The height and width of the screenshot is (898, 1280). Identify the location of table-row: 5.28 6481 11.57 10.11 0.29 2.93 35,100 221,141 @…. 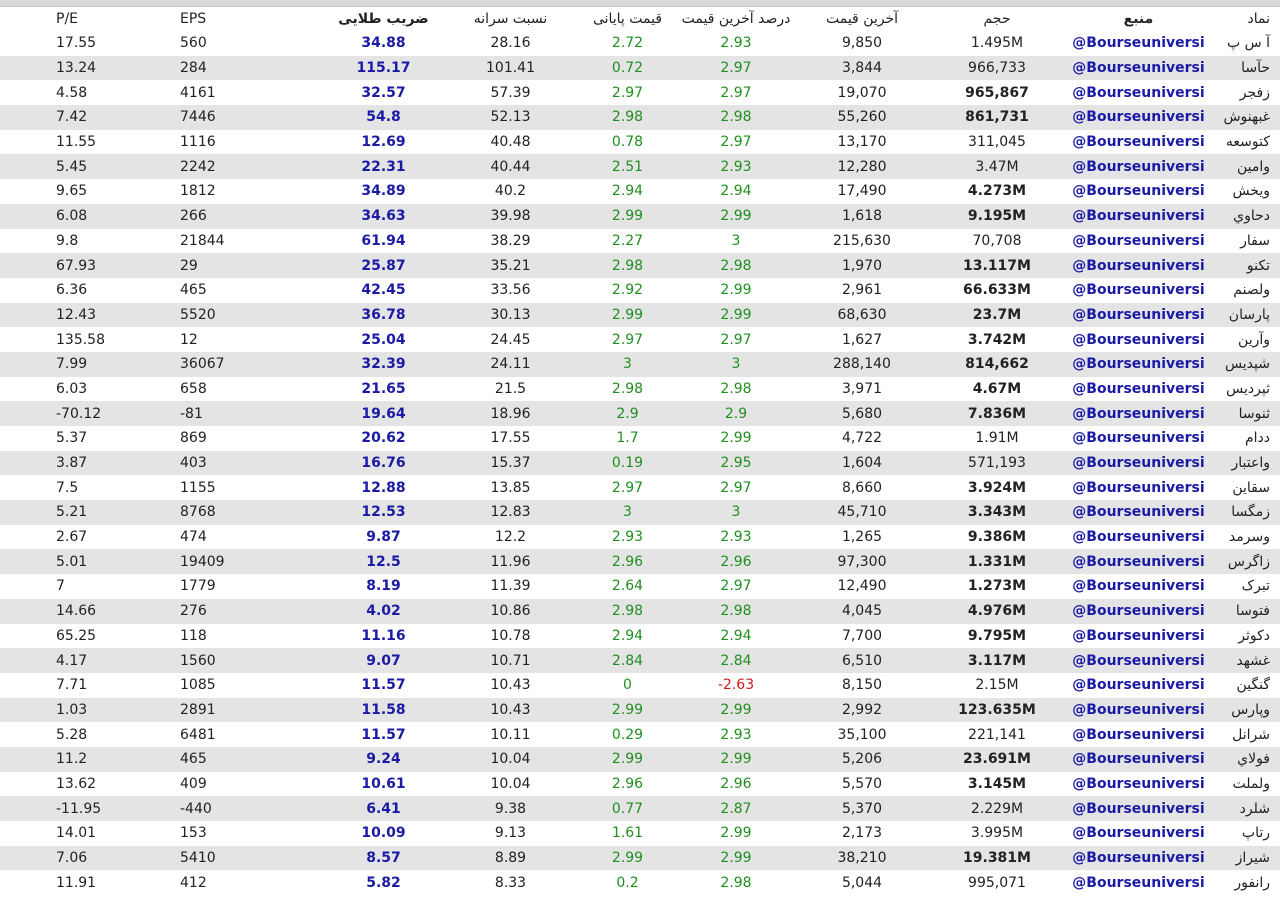
(640, 734).